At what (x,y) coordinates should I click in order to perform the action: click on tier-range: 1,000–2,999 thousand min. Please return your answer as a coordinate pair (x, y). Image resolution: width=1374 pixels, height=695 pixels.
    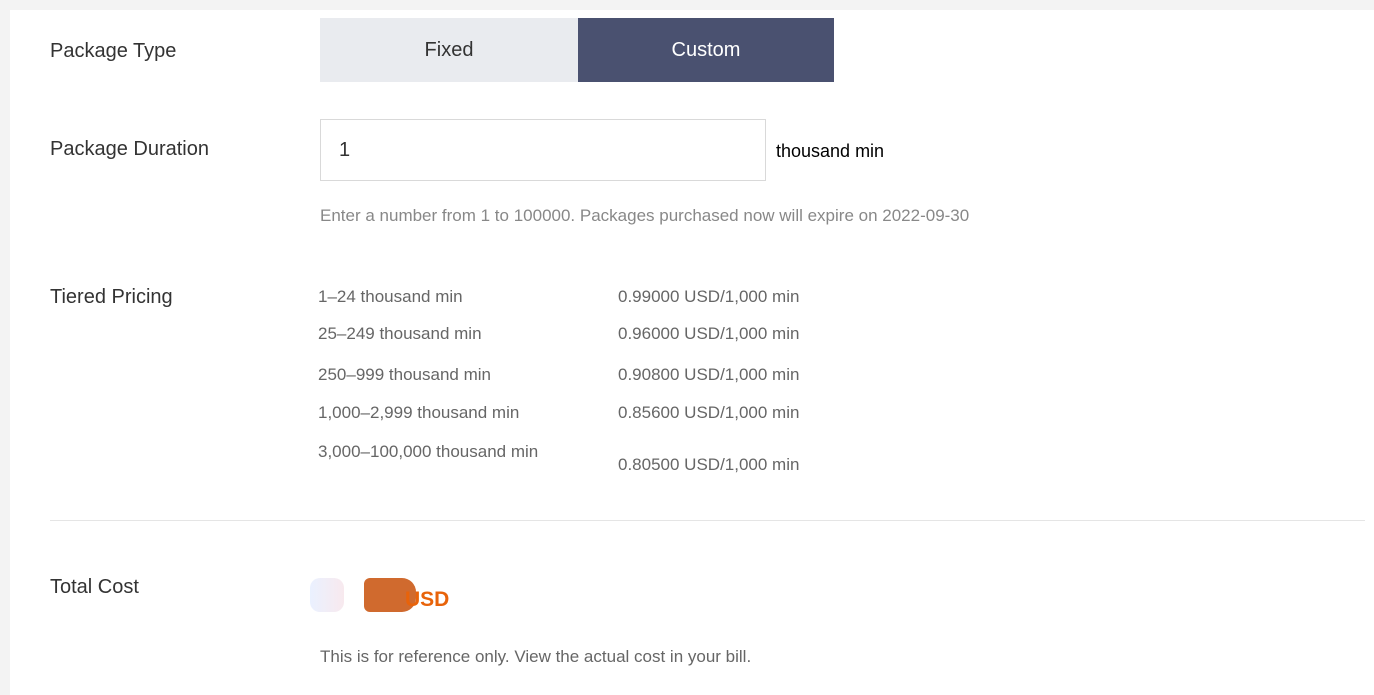
    Looking at the image, I should click on (419, 412).